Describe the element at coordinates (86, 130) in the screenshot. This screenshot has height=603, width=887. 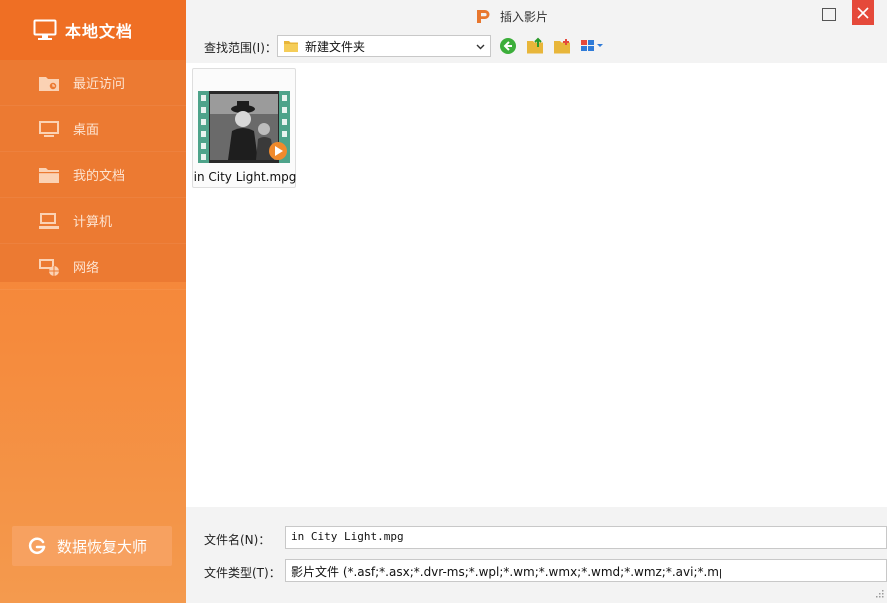
I see `sidebar-item-label: 桌面` at that location.